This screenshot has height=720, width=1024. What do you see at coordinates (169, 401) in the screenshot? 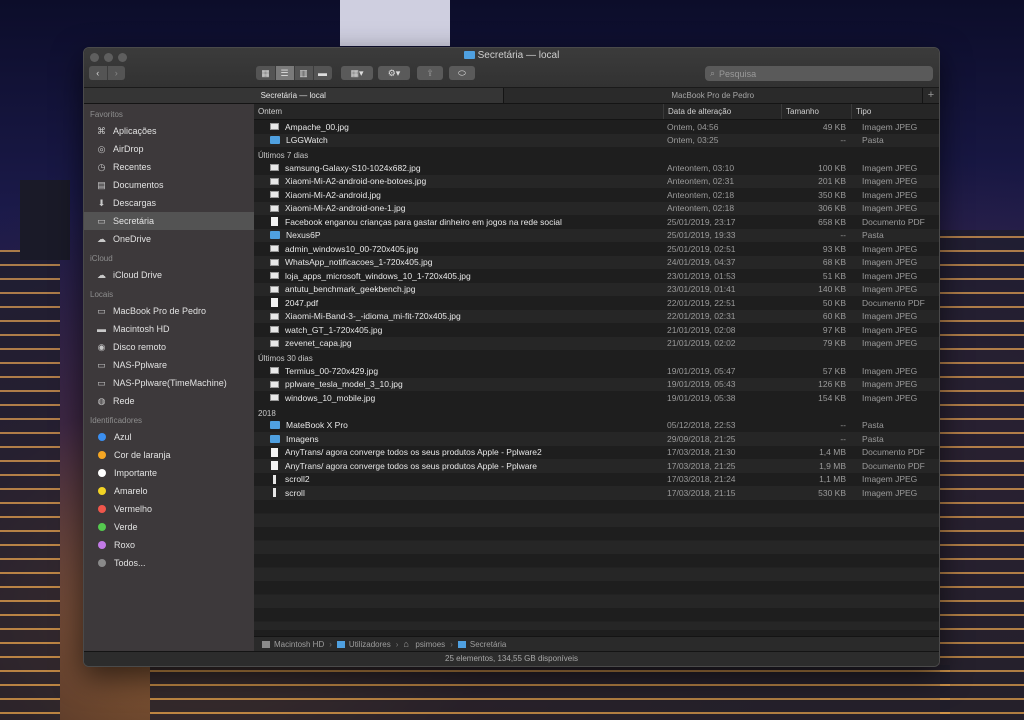
I see `sidebar-item-rede: ◍ Rede` at bounding box center [169, 401].